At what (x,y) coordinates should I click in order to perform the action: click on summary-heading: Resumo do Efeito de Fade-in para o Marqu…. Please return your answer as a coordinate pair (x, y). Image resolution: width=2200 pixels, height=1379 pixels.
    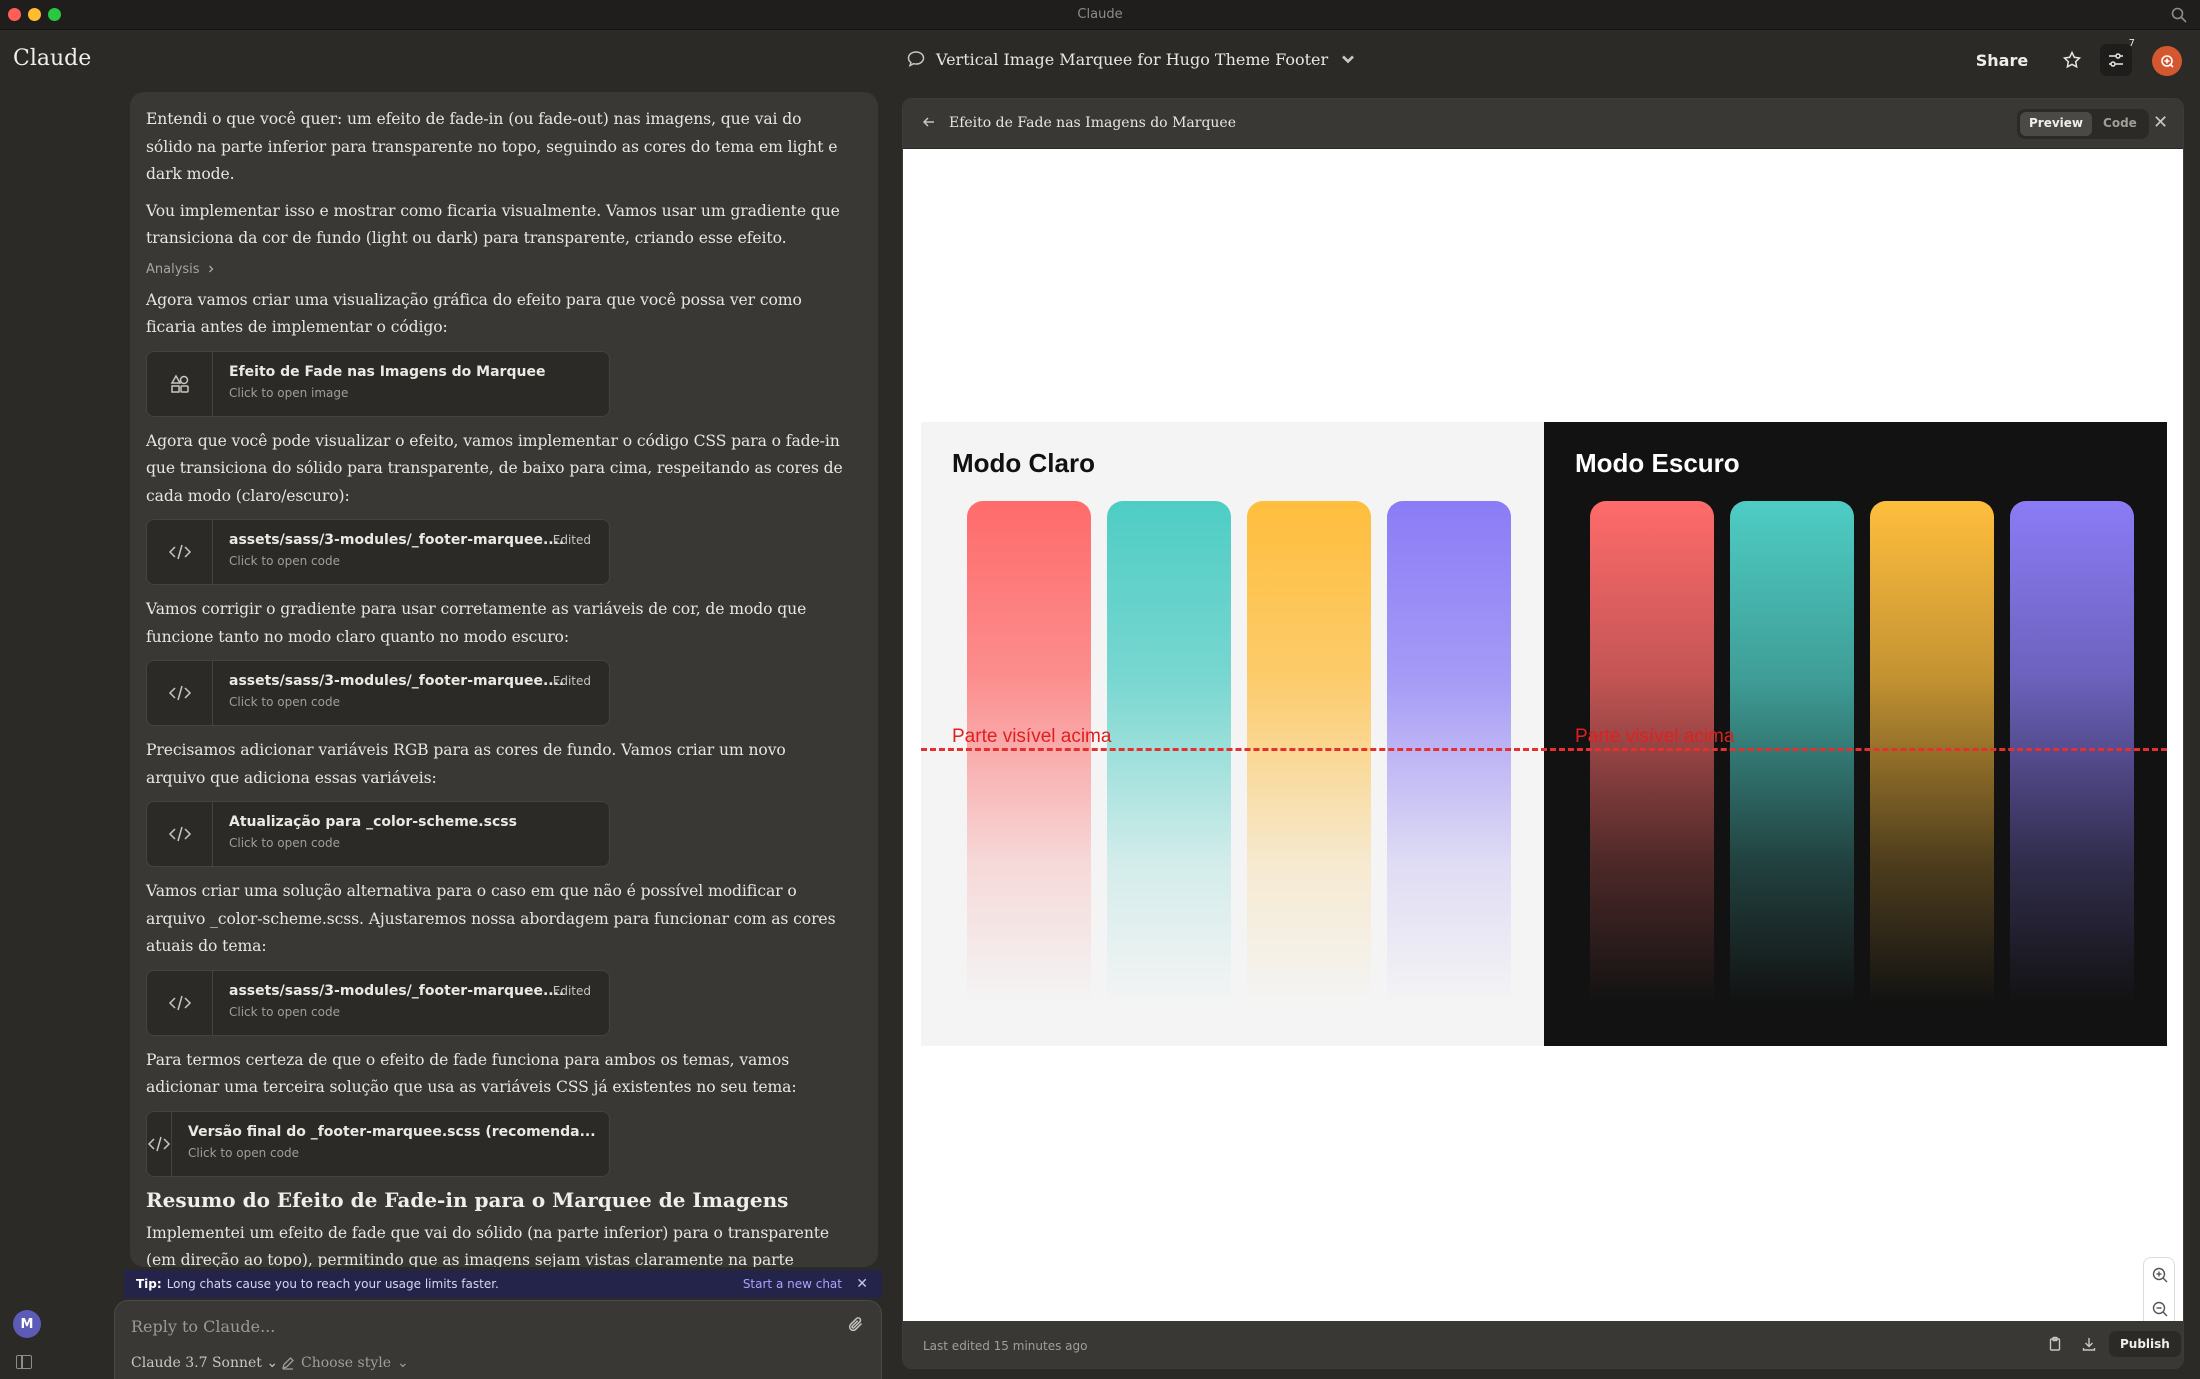
    Looking at the image, I should click on (467, 1199).